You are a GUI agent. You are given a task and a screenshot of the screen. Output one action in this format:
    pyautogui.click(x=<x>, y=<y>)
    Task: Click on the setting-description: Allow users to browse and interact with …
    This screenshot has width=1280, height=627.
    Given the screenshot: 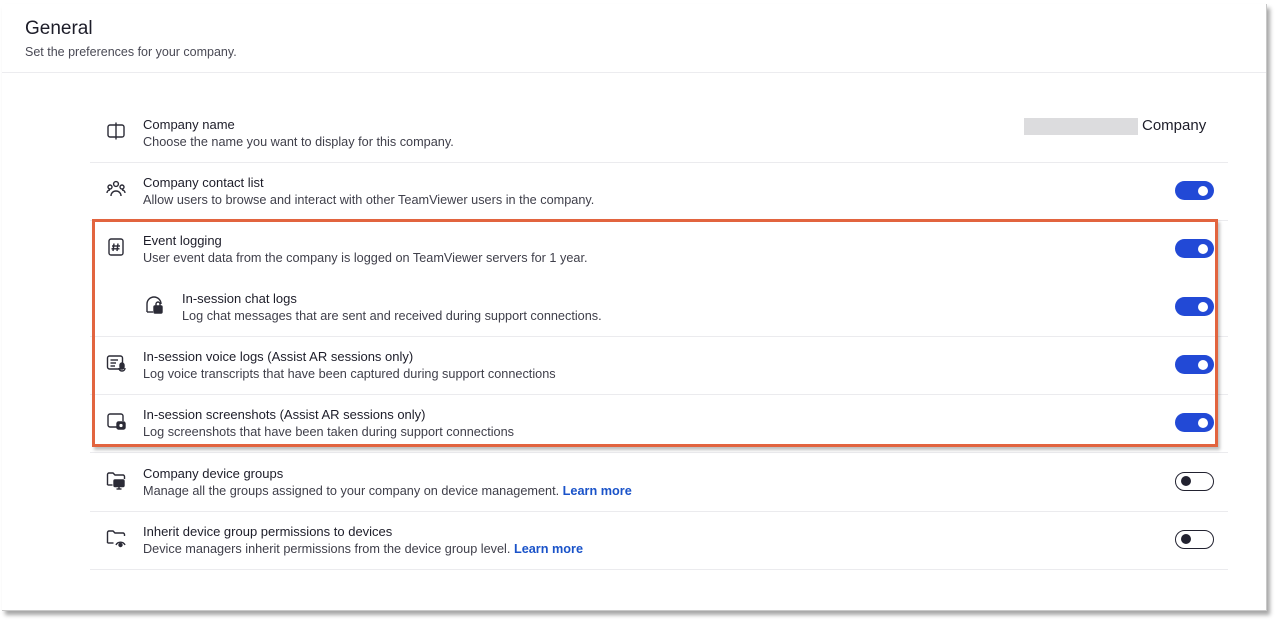 What is the action you would take?
    pyautogui.click(x=369, y=200)
    